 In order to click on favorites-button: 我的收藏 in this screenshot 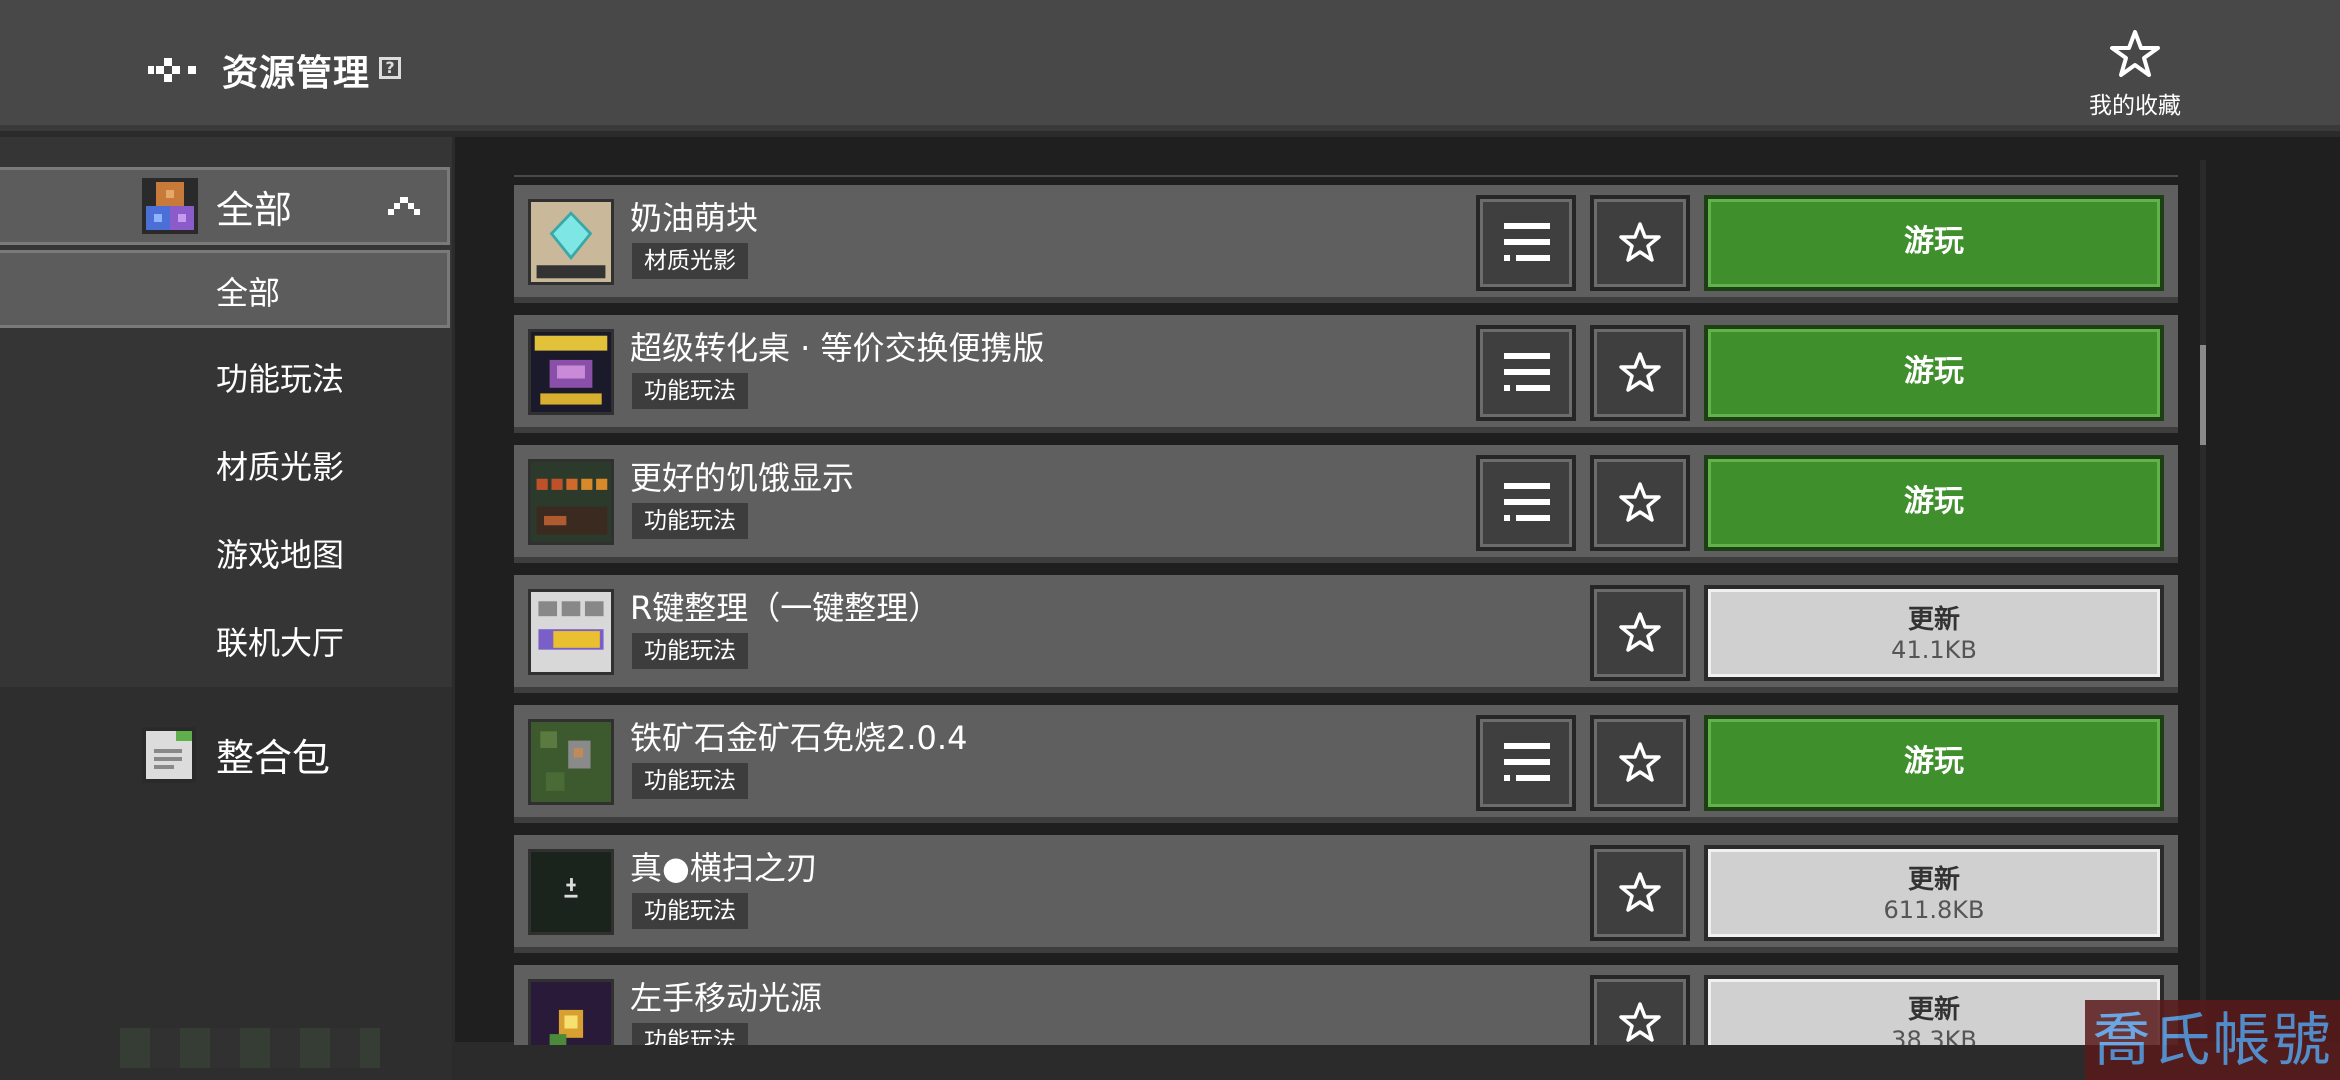, I will do `click(2135, 73)`.